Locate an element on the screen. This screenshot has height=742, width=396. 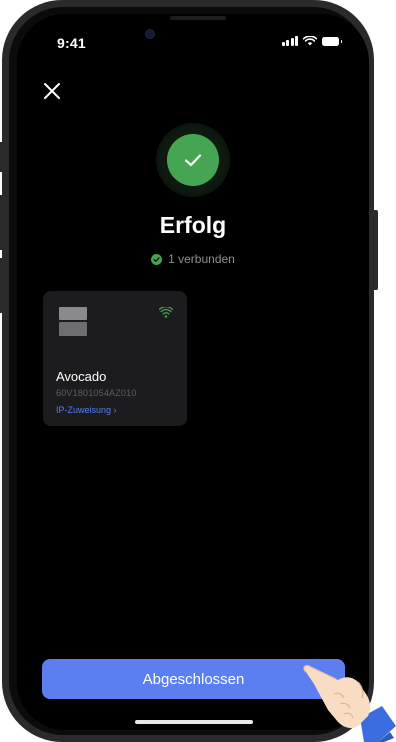
status-icons is located at coordinates (311, 41).